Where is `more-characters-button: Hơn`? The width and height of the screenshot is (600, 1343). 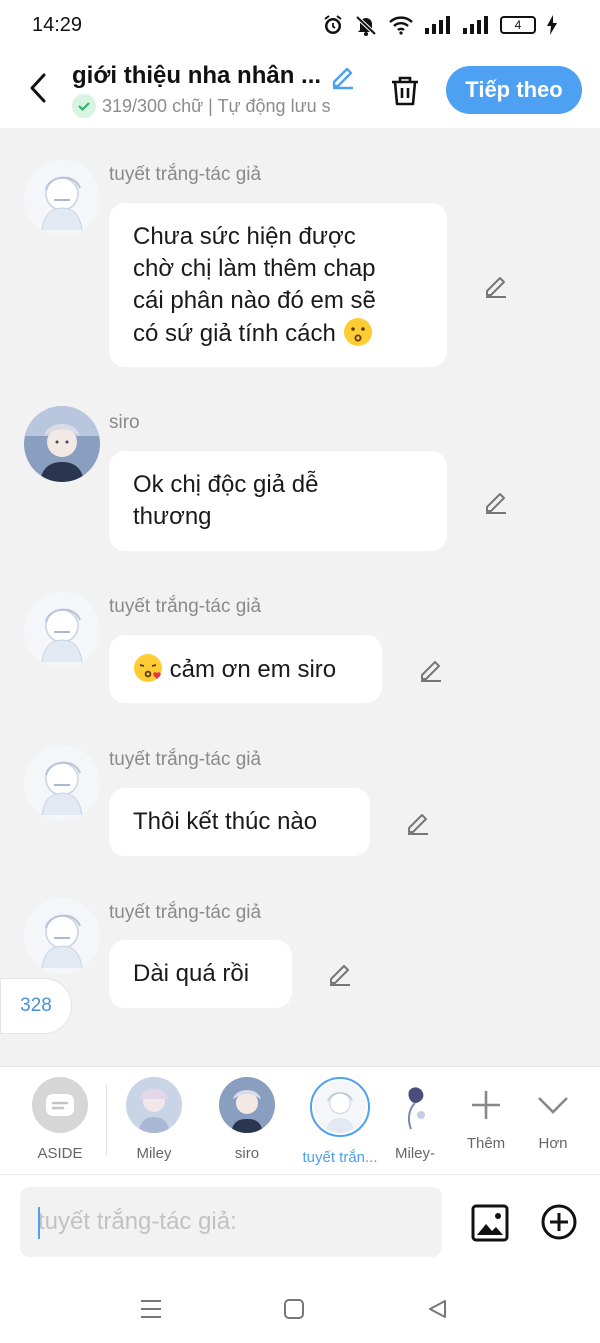
more-characters-button: Hơn is located at coordinates (553, 1114).